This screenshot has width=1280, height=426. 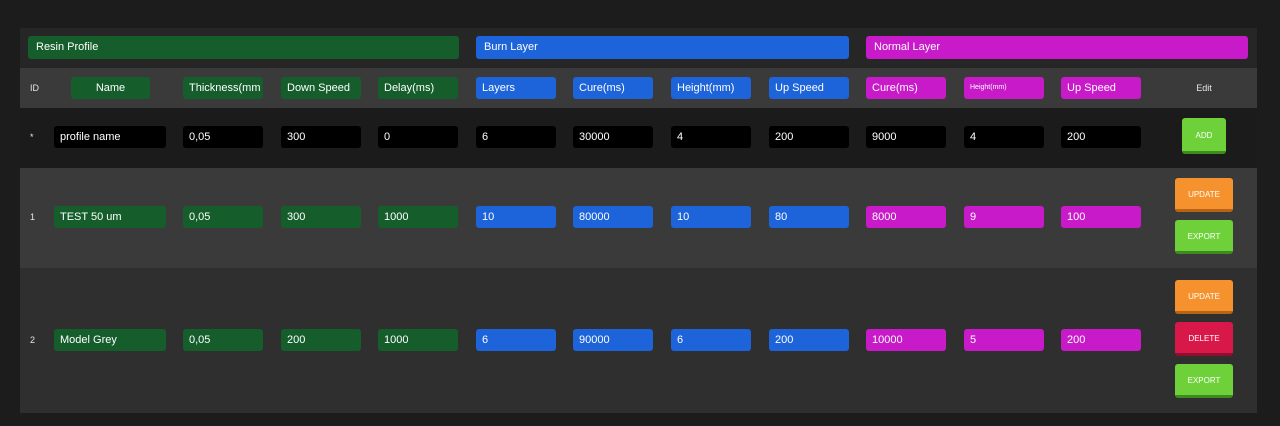 What do you see at coordinates (110, 137) in the screenshot?
I see `new-name-input` at bounding box center [110, 137].